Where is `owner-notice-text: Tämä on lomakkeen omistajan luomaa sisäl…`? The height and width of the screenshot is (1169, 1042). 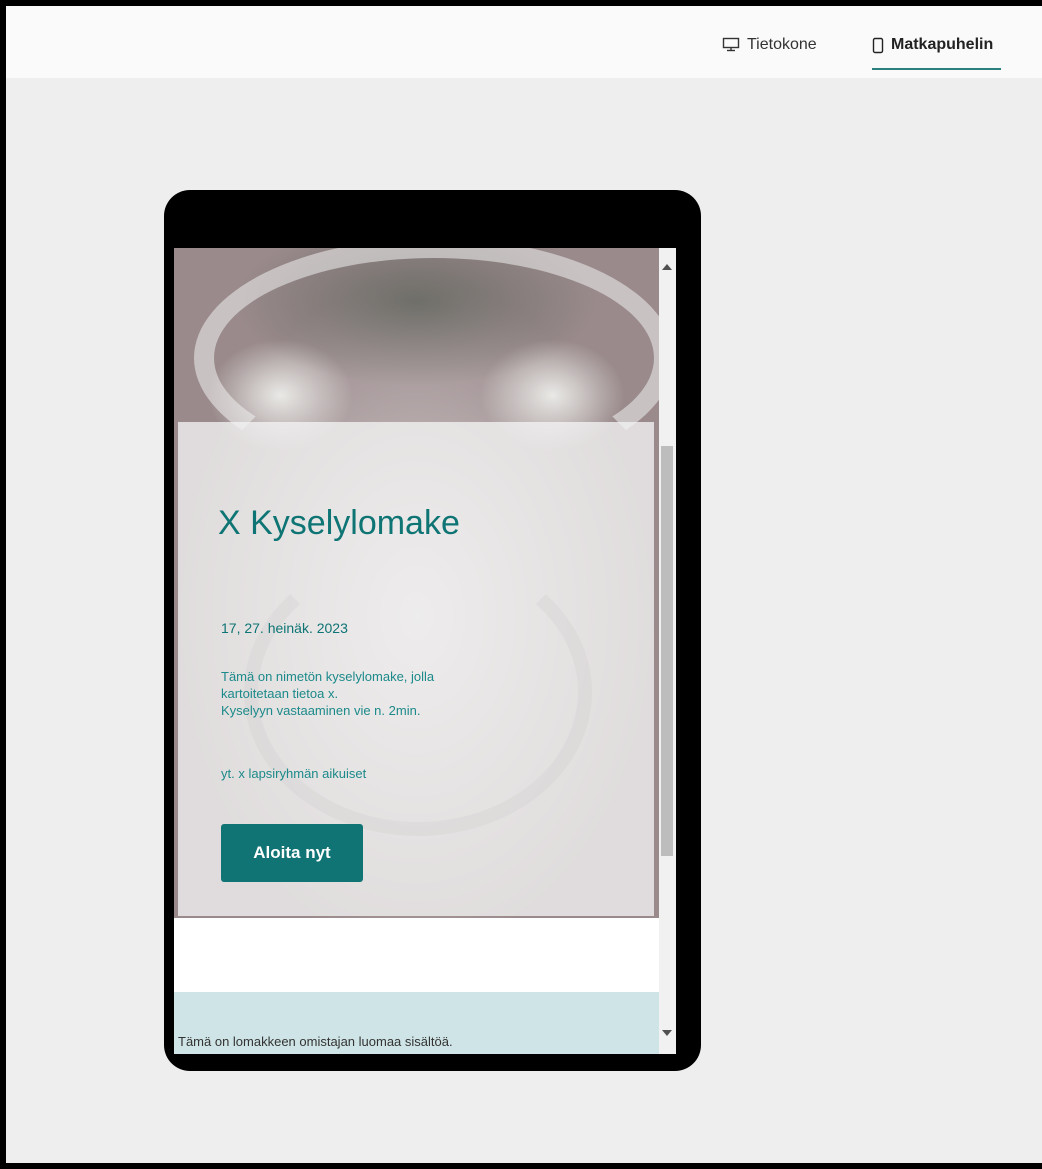
owner-notice-text: Tämä on lomakkeen omistajan luomaa sisäl… is located at coordinates (315, 1041).